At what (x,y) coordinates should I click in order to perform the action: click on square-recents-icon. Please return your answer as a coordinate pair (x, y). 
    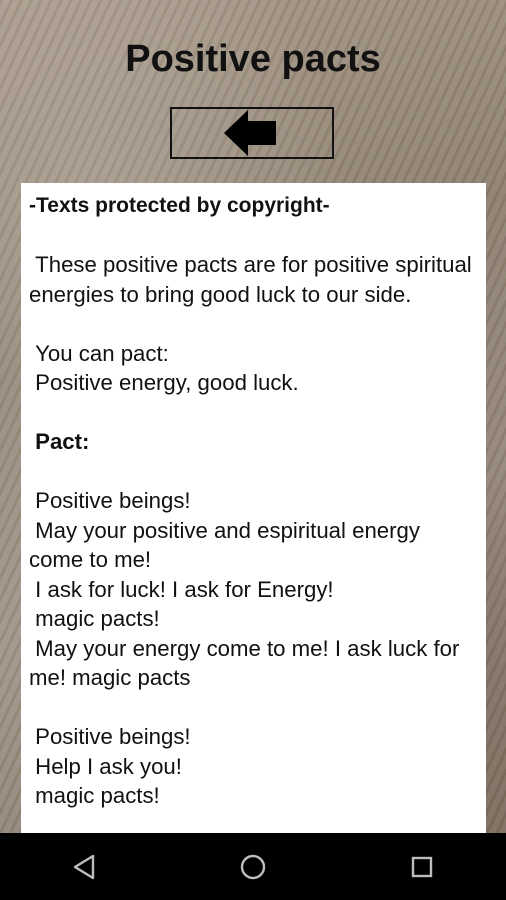
    Looking at the image, I should click on (421, 866).